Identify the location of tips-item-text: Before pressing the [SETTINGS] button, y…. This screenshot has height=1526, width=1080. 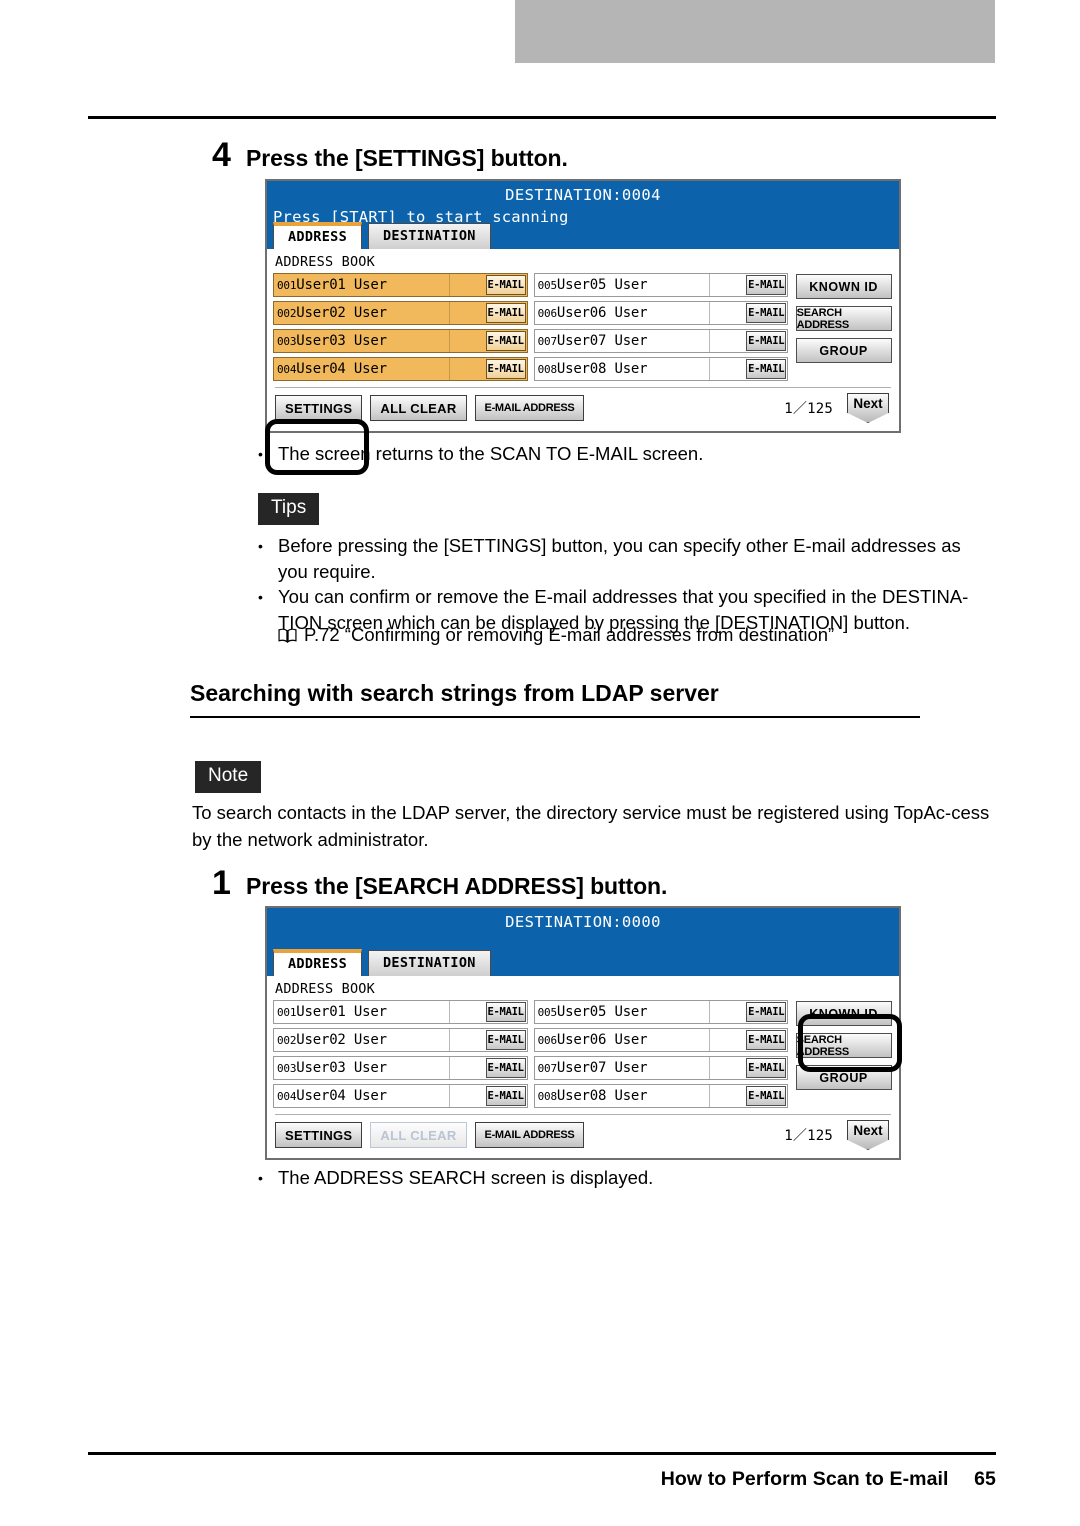
(619, 558).